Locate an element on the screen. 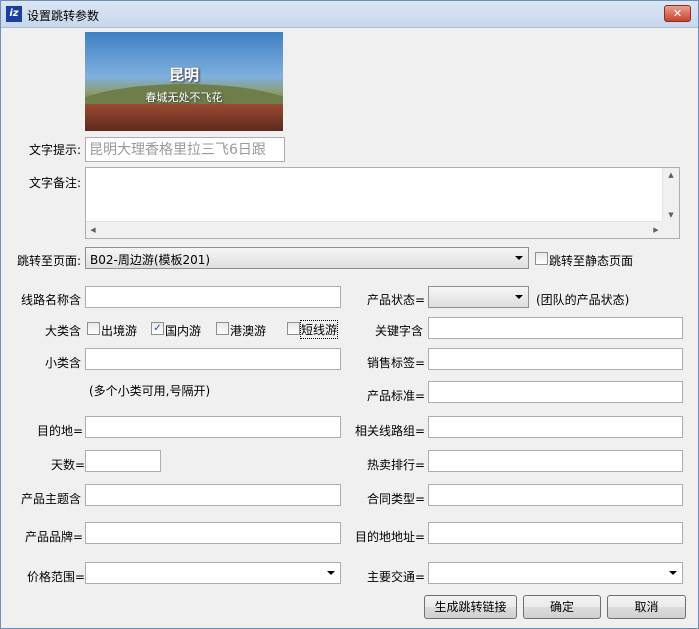  jump-page-select: B02-周边游(模板201) is located at coordinates (307, 258).